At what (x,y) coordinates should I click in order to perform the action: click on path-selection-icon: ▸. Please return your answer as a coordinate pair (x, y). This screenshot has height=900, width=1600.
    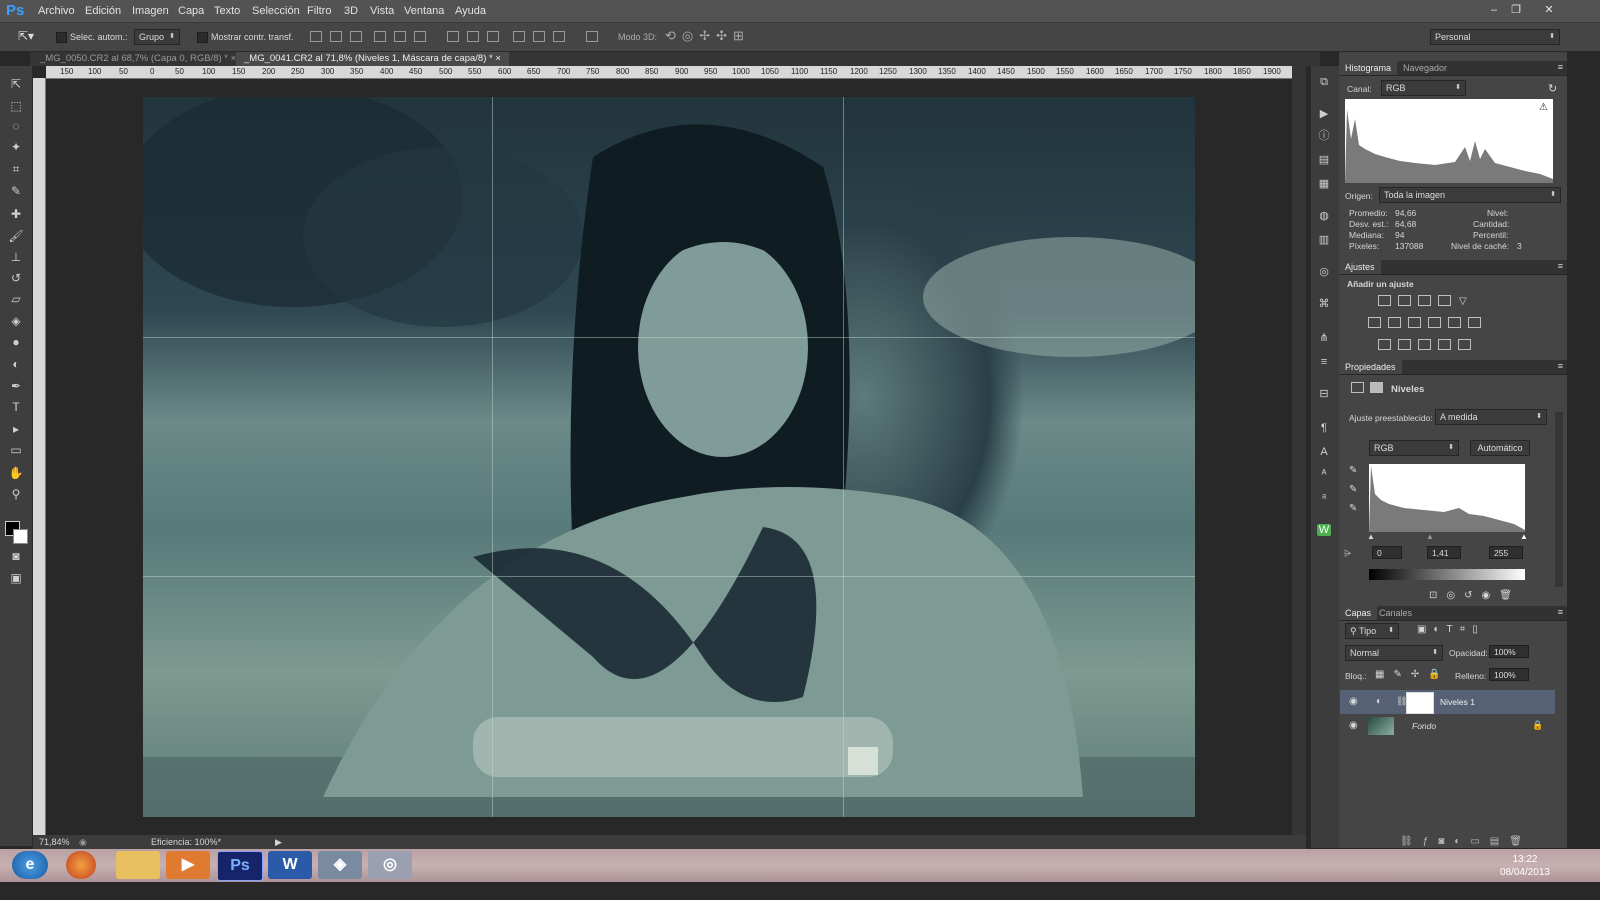
    Looking at the image, I should click on (16, 429).